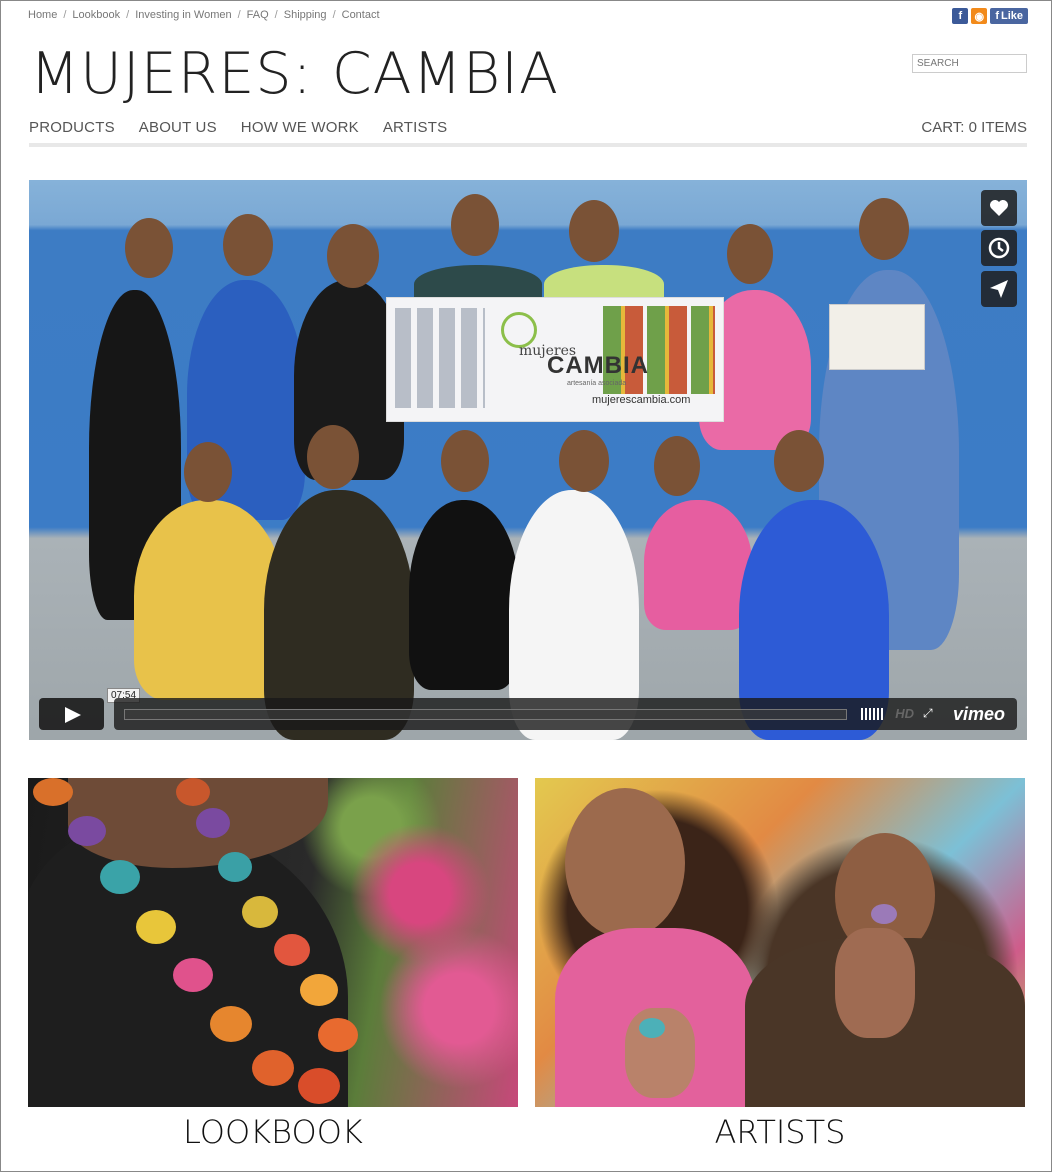 The height and width of the screenshot is (1172, 1052). I want to click on rss-icon: ◉, so click(979, 16).